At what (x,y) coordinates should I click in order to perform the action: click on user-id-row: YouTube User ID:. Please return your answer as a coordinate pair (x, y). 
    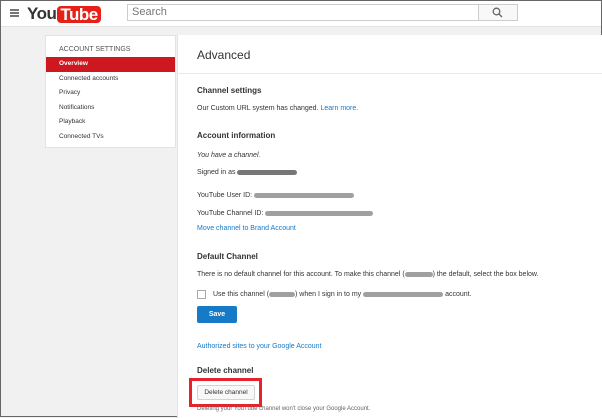
    Looking at the image, I should click on (276, 195).